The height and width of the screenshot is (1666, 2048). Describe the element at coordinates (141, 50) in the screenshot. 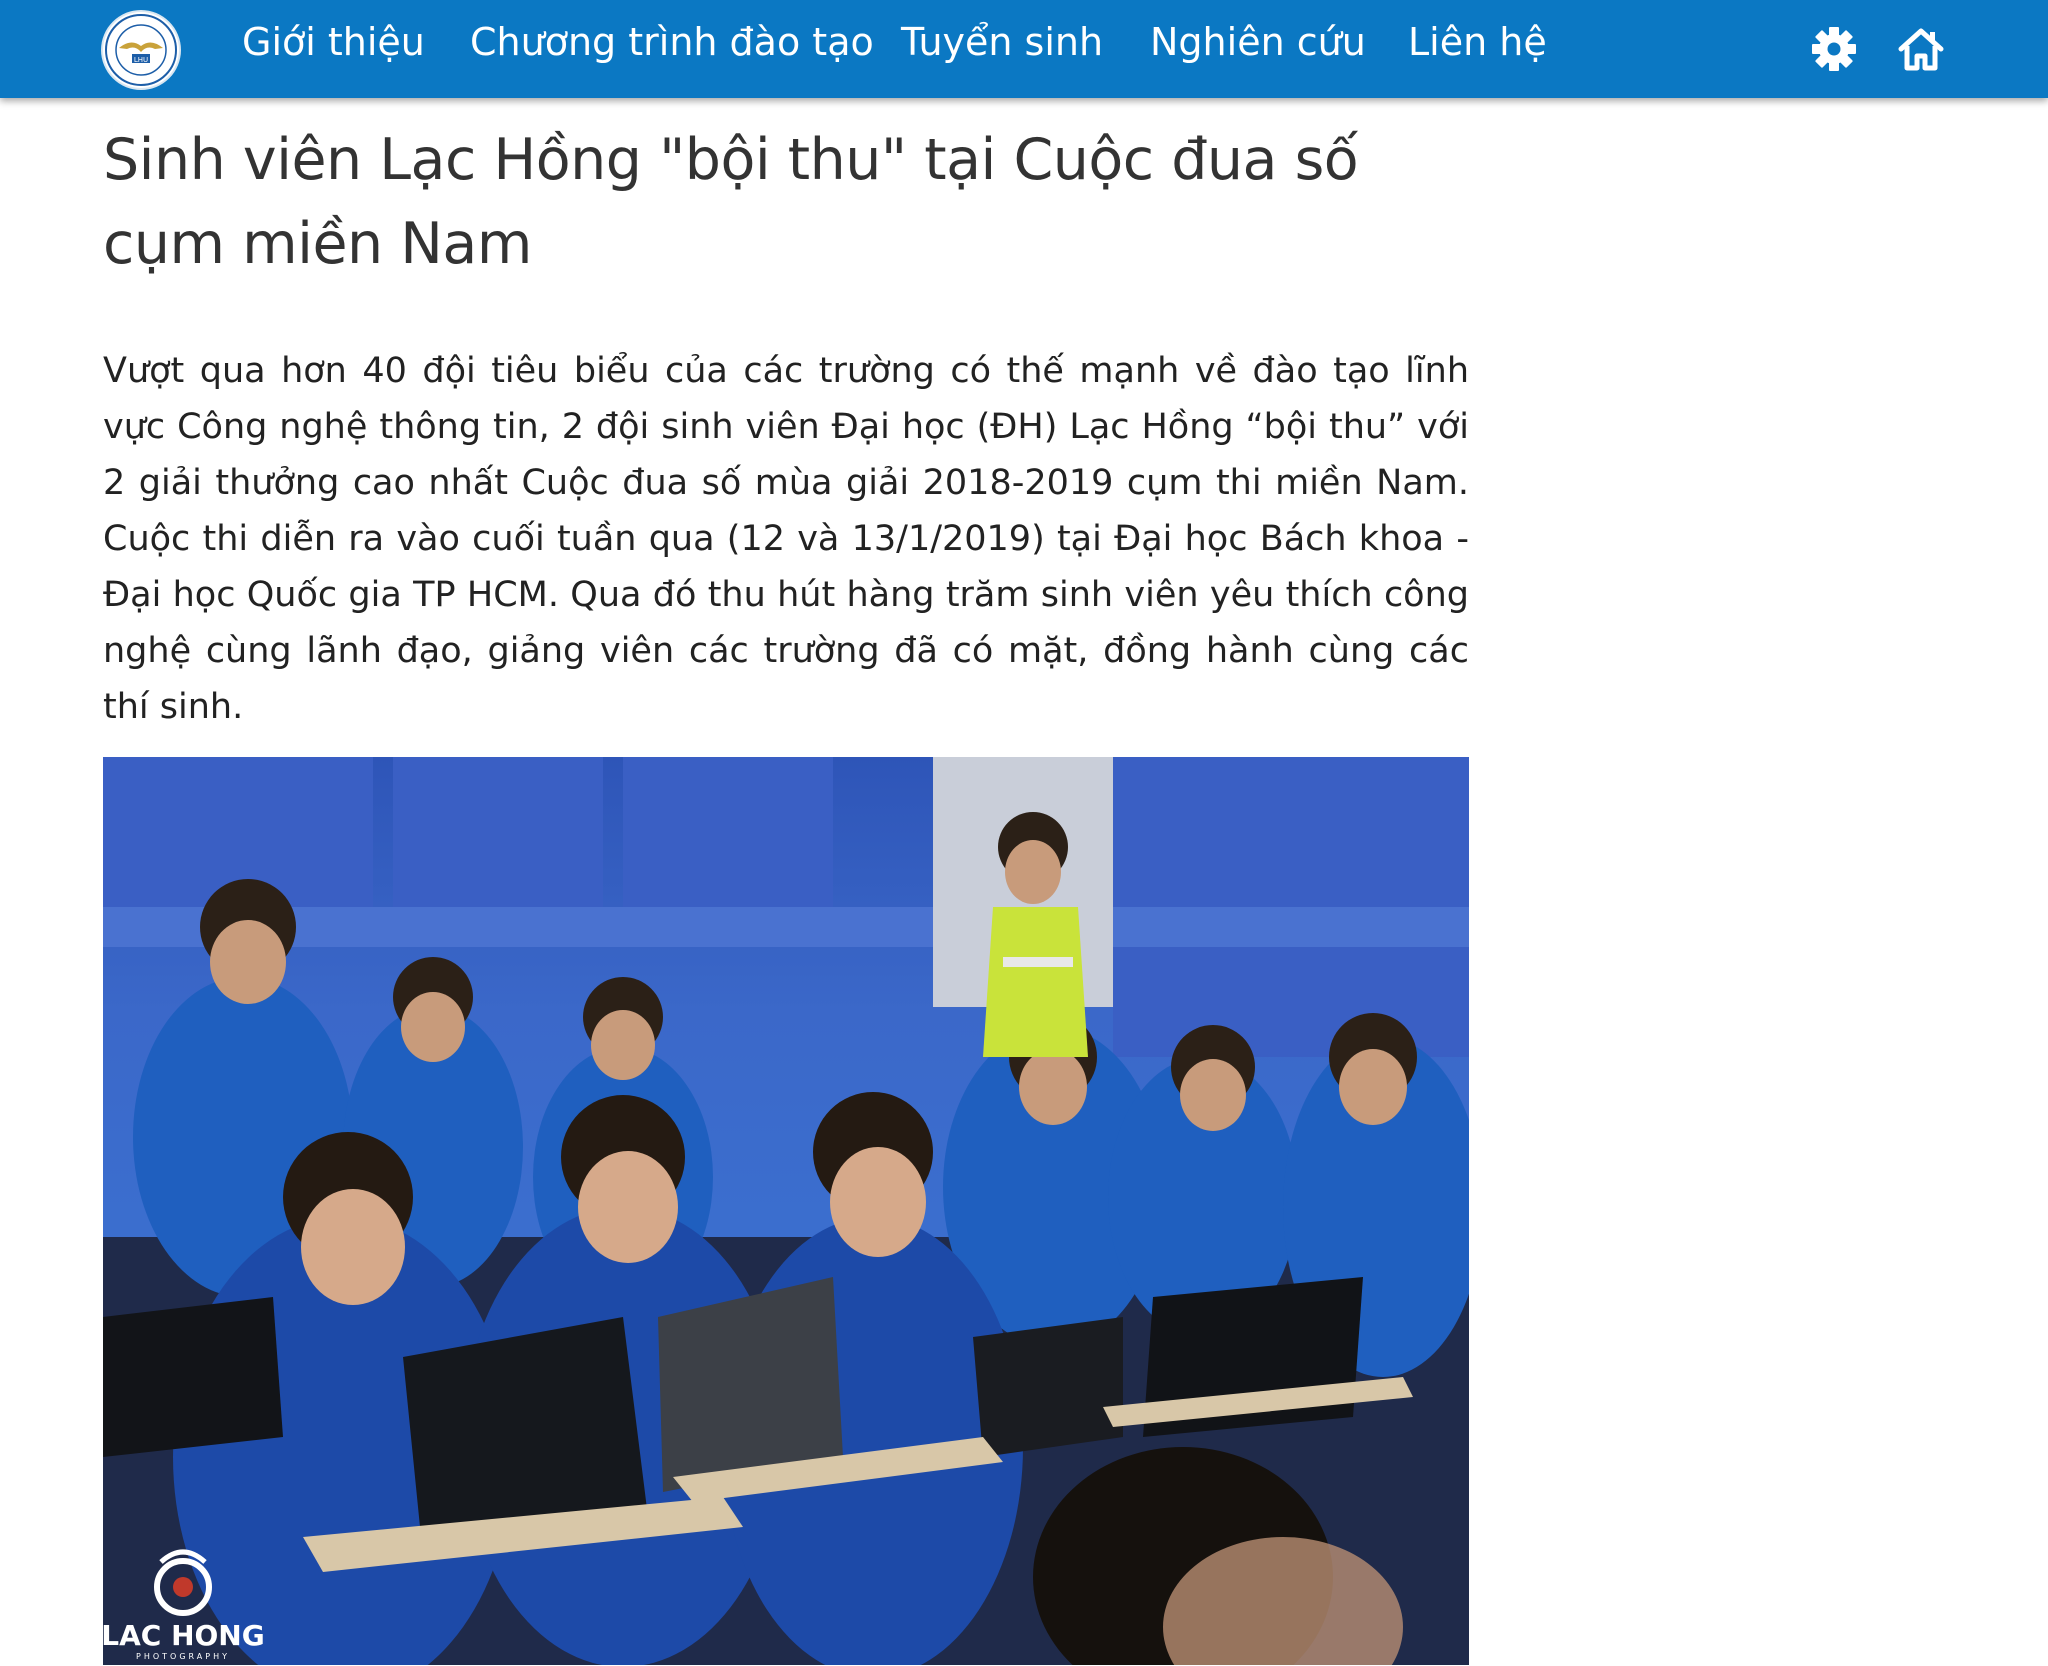

I see `university-logo: LHU` at that location.